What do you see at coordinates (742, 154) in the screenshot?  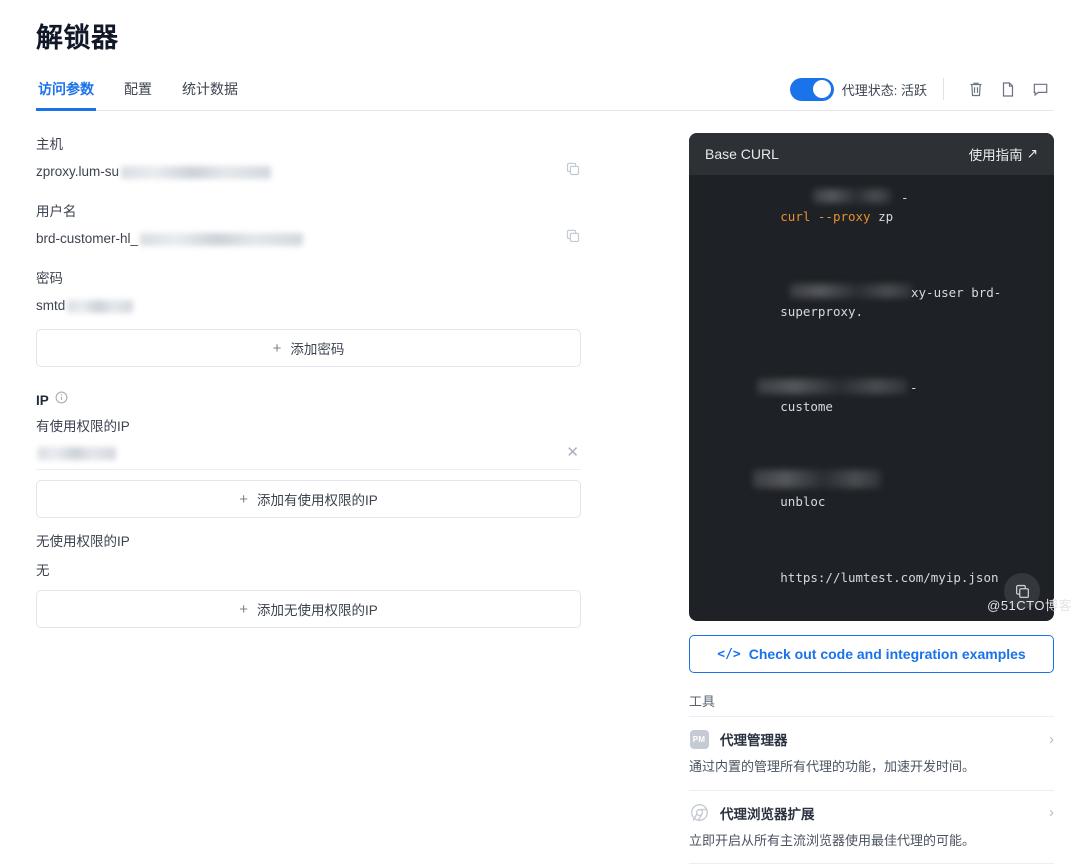 I see `base-curl-title: Base CURL` at bounding box center [742, 154].